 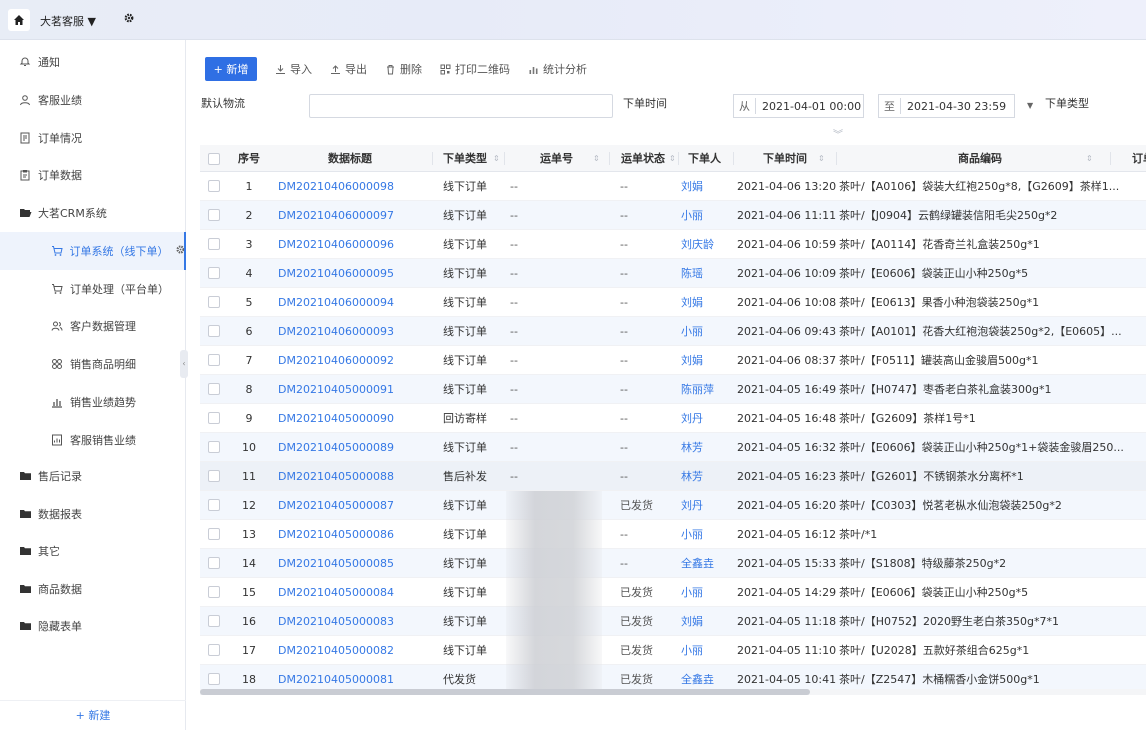 I want to click on cell-title: DM20210406000095, so click(x=353, y=273).